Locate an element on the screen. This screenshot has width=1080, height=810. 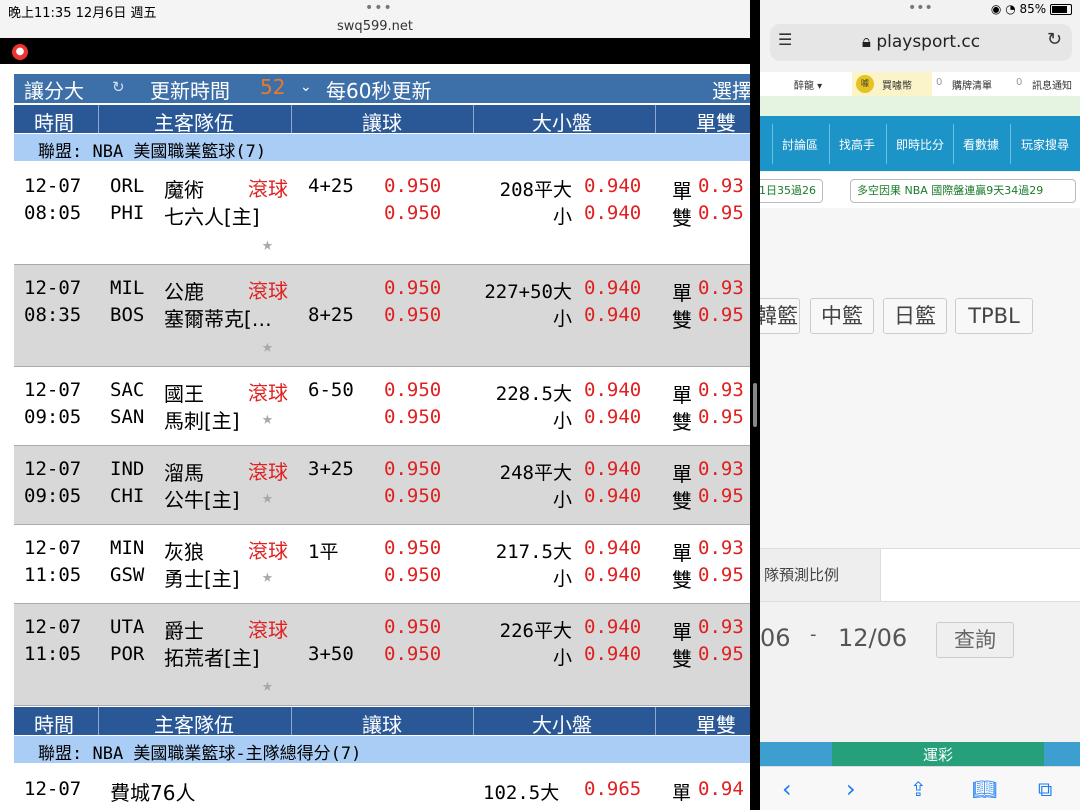
address-bar: ☰ 🔒︎ playsport.cc ↻ is located at coordinates (921, 42).